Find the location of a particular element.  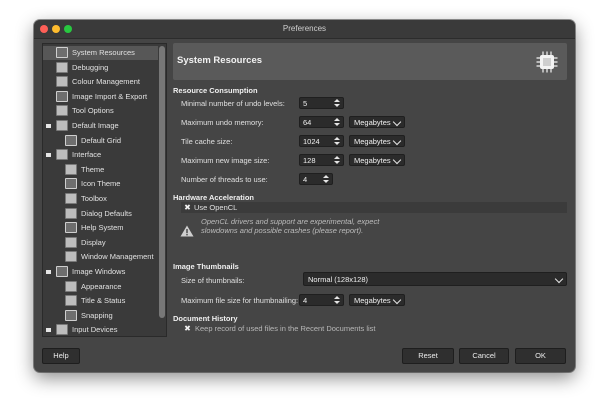

sidebar-item: System Resources is located at coordinates (100, 53).